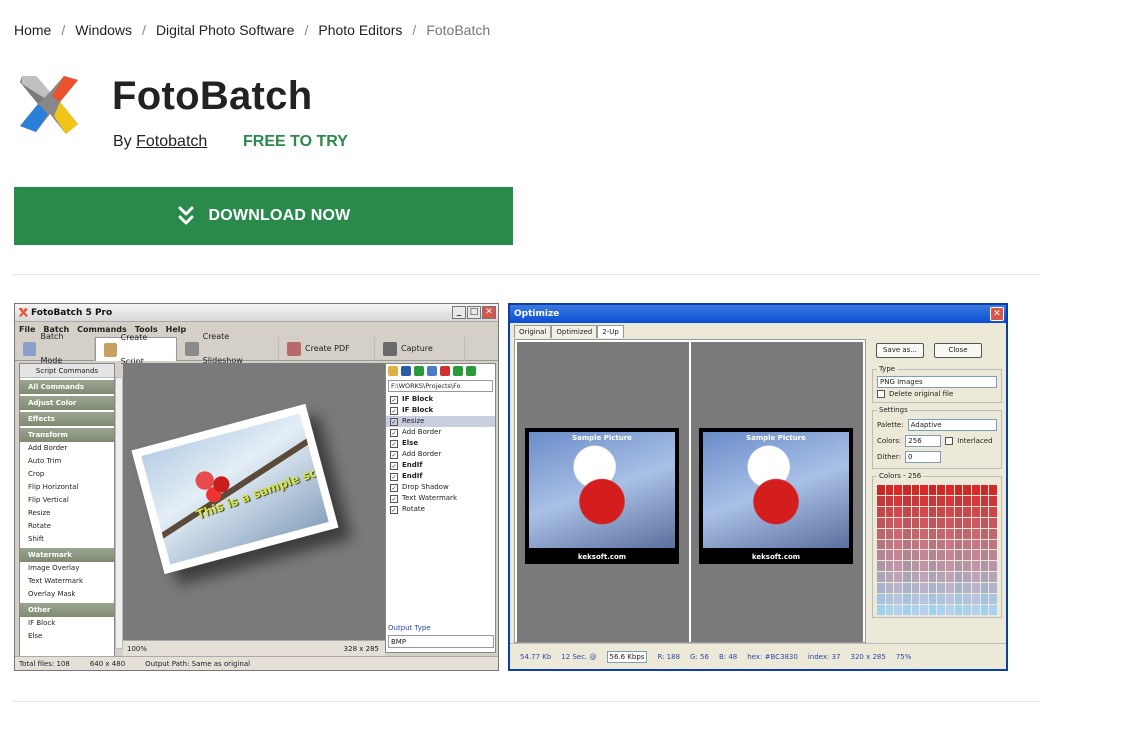  I want to click on script-item: ✓ IF Block, so click(440, 410).